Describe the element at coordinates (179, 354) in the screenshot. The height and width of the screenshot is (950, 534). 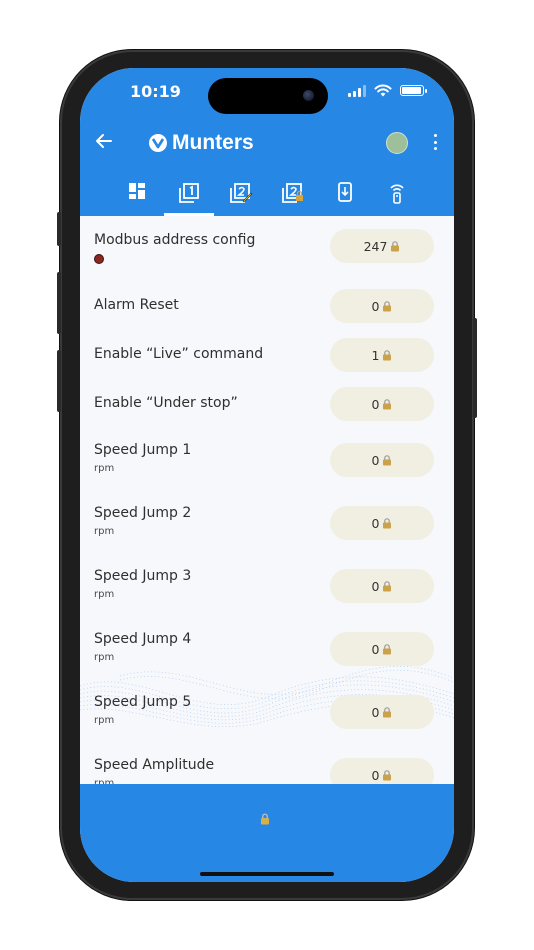
I see `setting-label: Enable “Live” command` at that location.